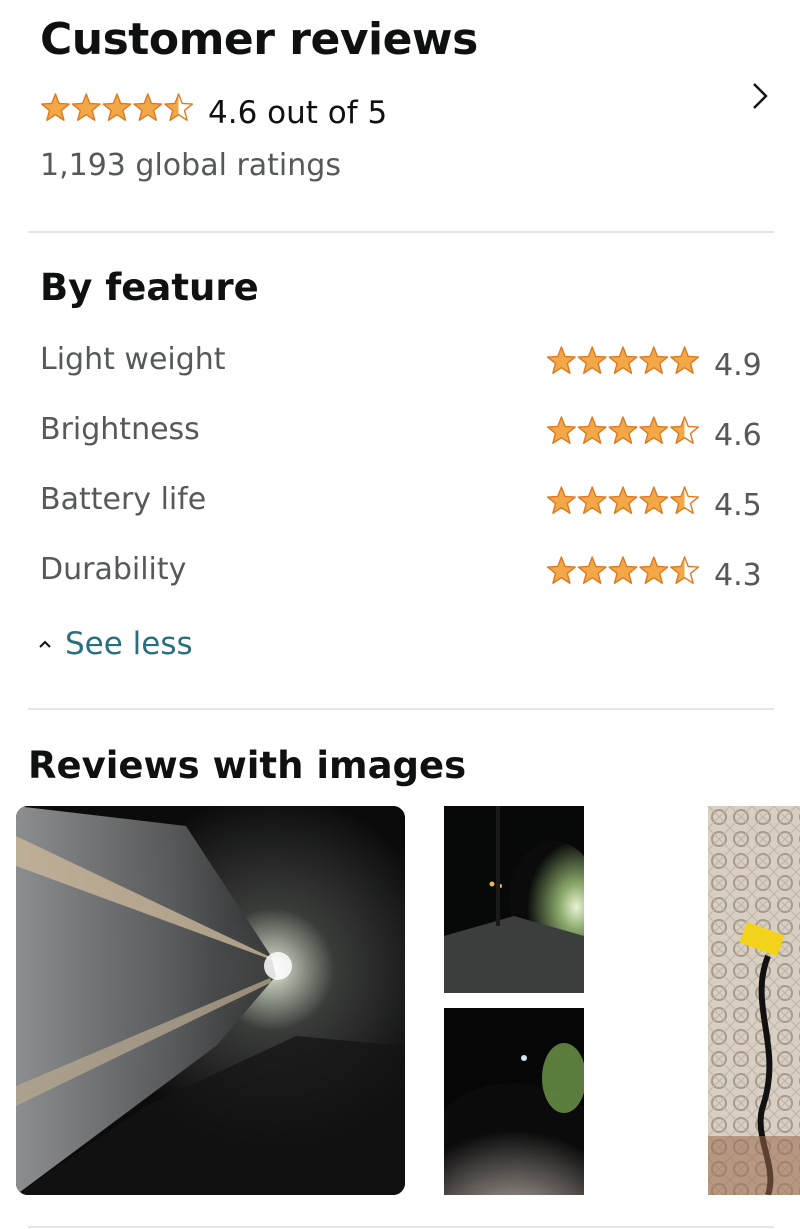  Describe the element at coordinates (401, 574) in the screenshot. I see `feature-row-durability: Durability 4.3` at that location.